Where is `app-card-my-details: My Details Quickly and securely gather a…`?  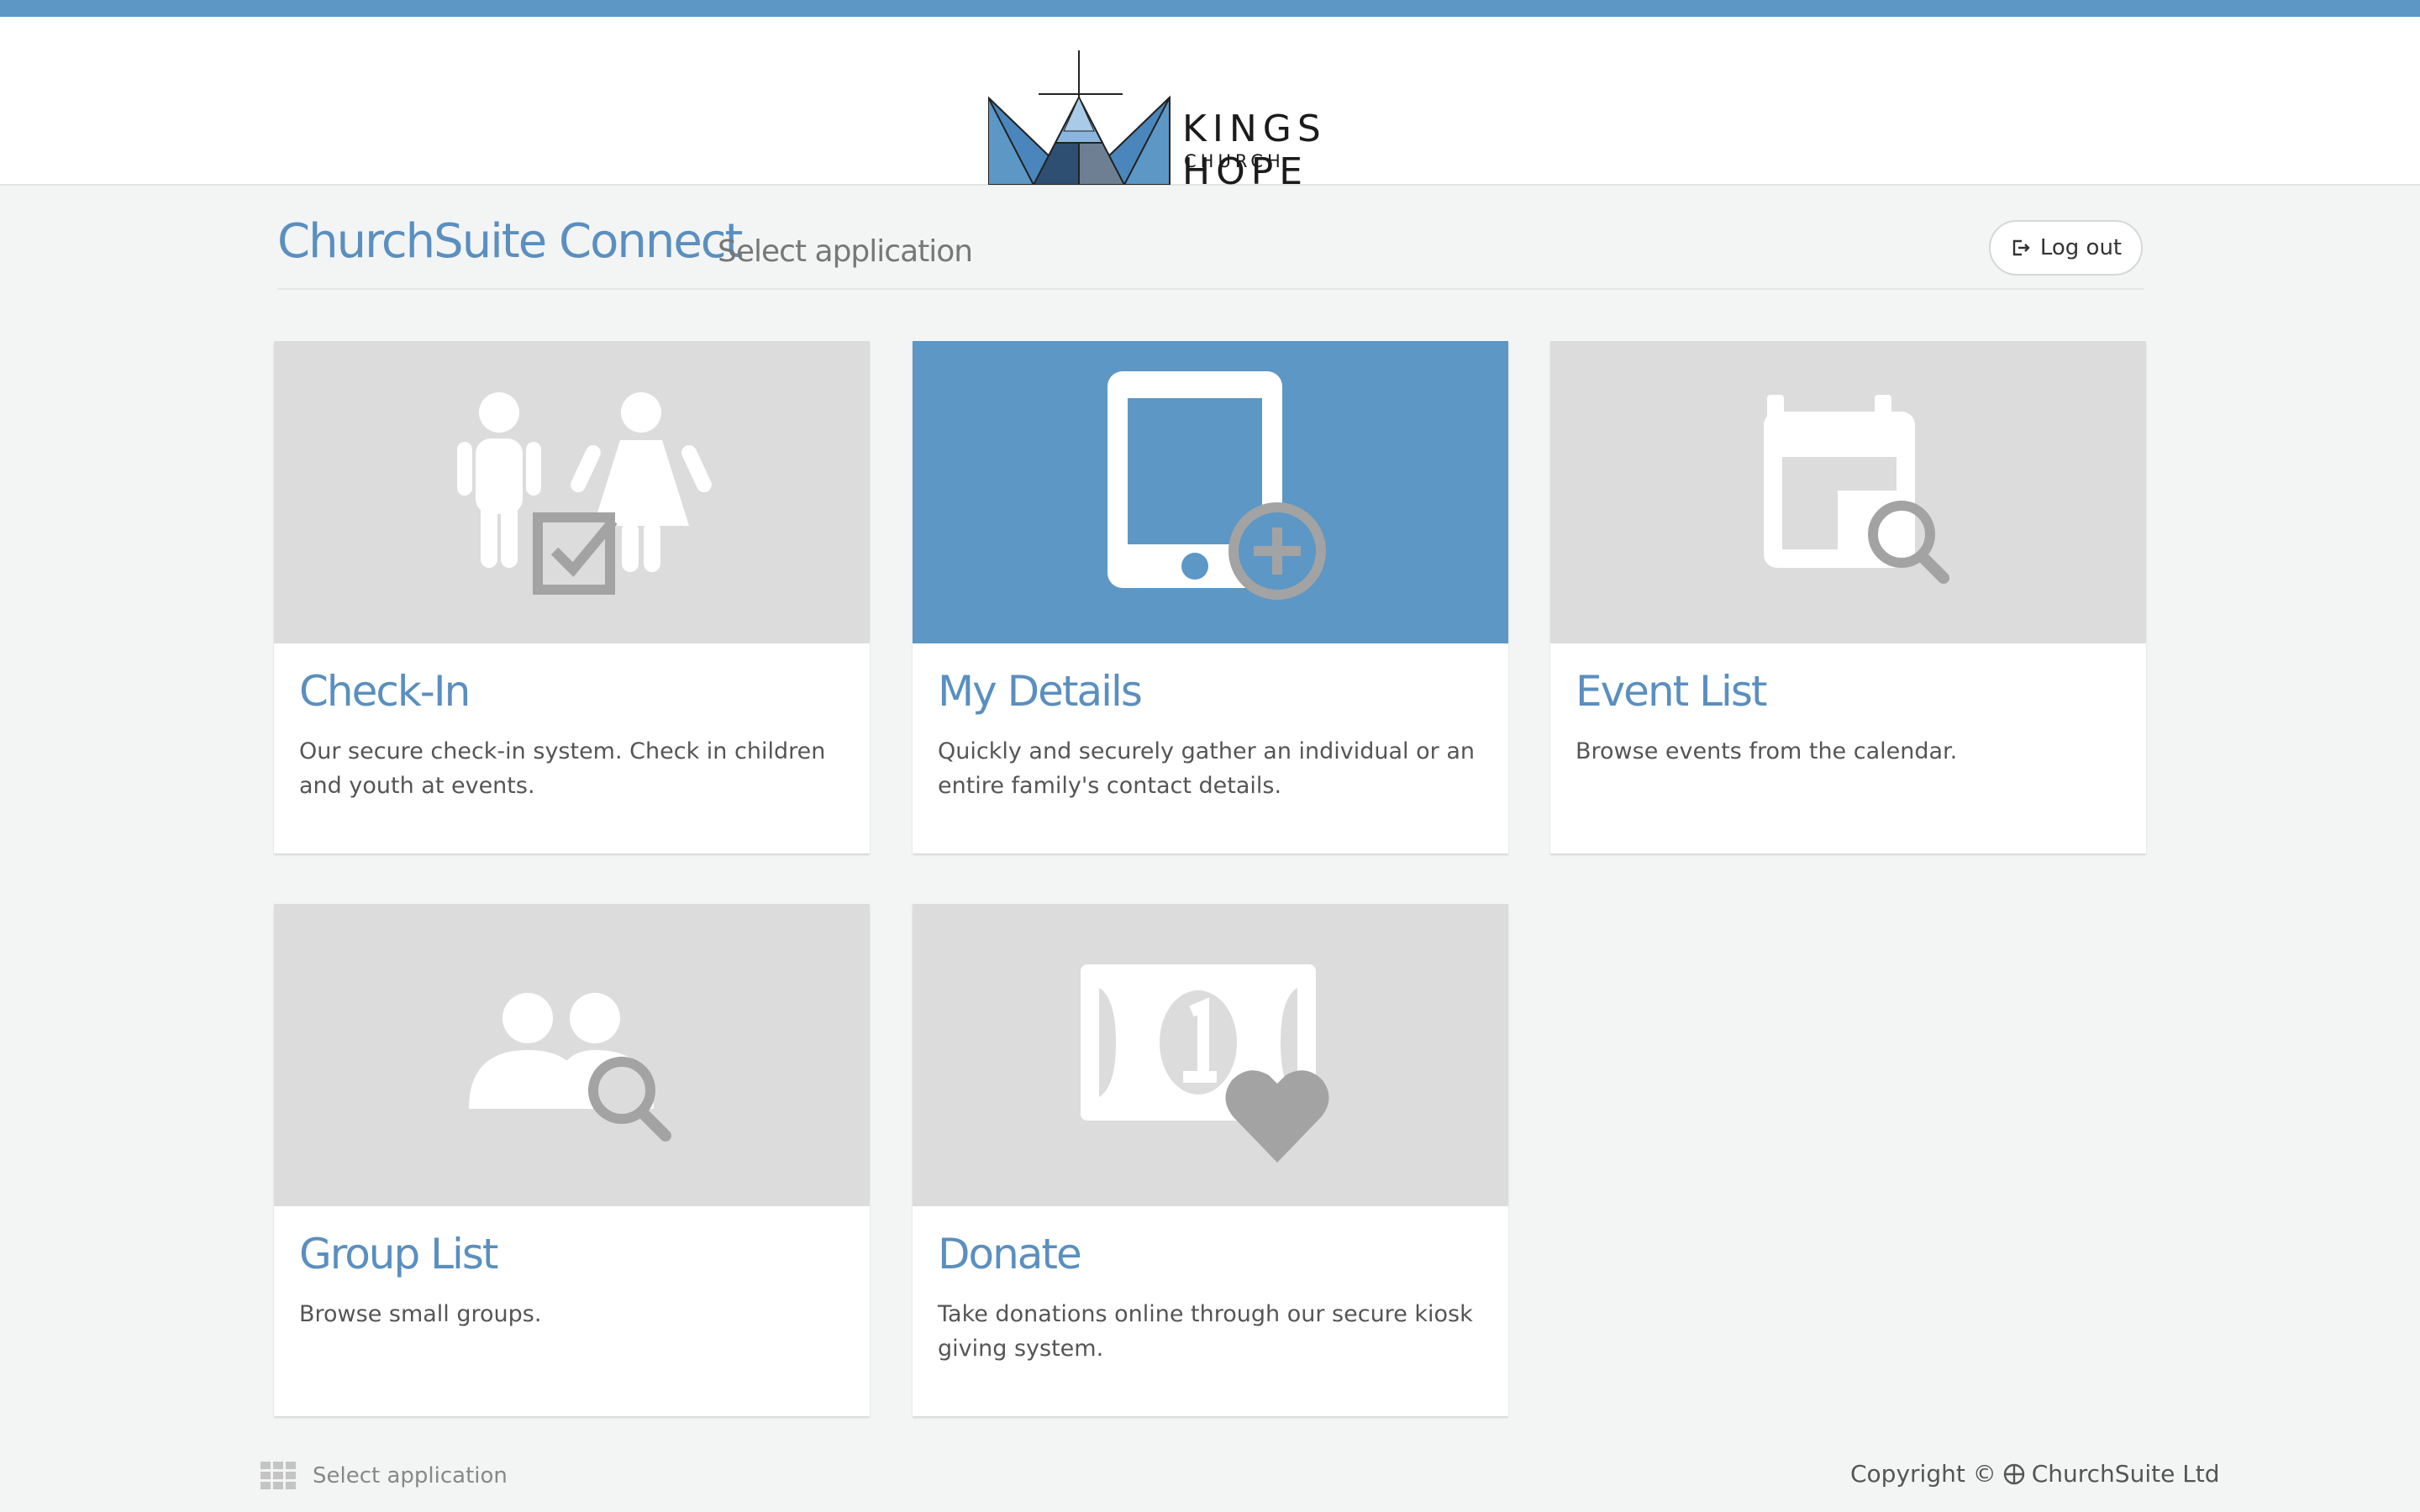
app-card-my-details: My Details Quickly and securely gather a… is located at coordinates (1210, 597).